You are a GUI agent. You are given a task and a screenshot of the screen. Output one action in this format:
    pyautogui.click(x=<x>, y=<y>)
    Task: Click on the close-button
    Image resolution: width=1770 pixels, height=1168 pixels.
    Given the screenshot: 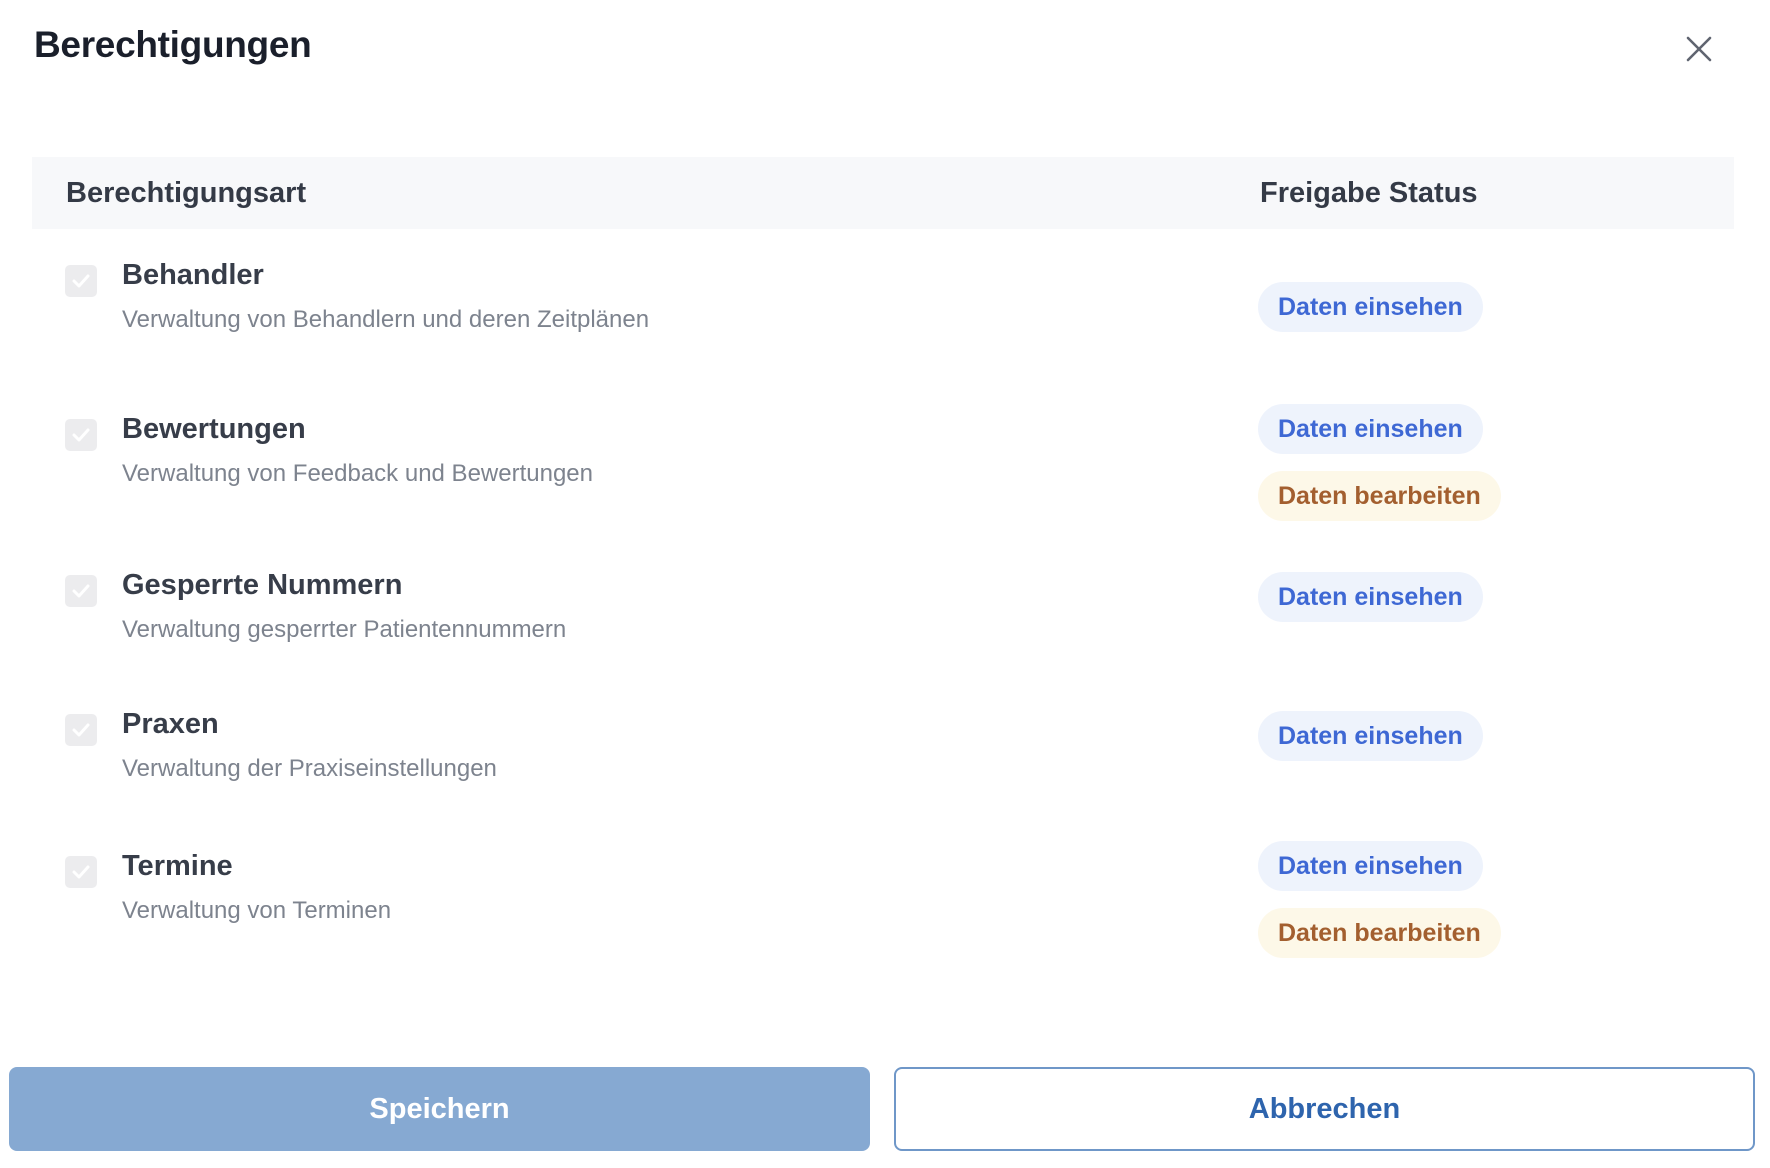 What is the action you would take?
    pyautogui.click(x=1699, y=49)
    